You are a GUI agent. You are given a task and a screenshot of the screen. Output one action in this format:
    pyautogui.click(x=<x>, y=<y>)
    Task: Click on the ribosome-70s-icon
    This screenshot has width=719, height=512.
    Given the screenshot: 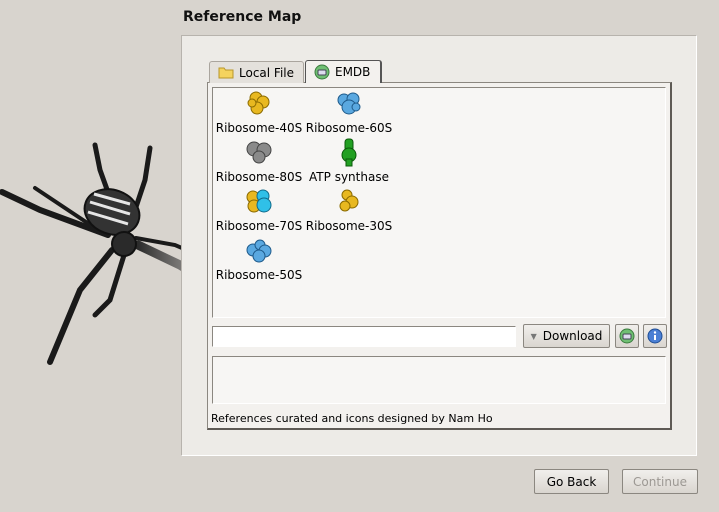 What is the action you would take?
    pyautogui.click(x=259, y=201)
    